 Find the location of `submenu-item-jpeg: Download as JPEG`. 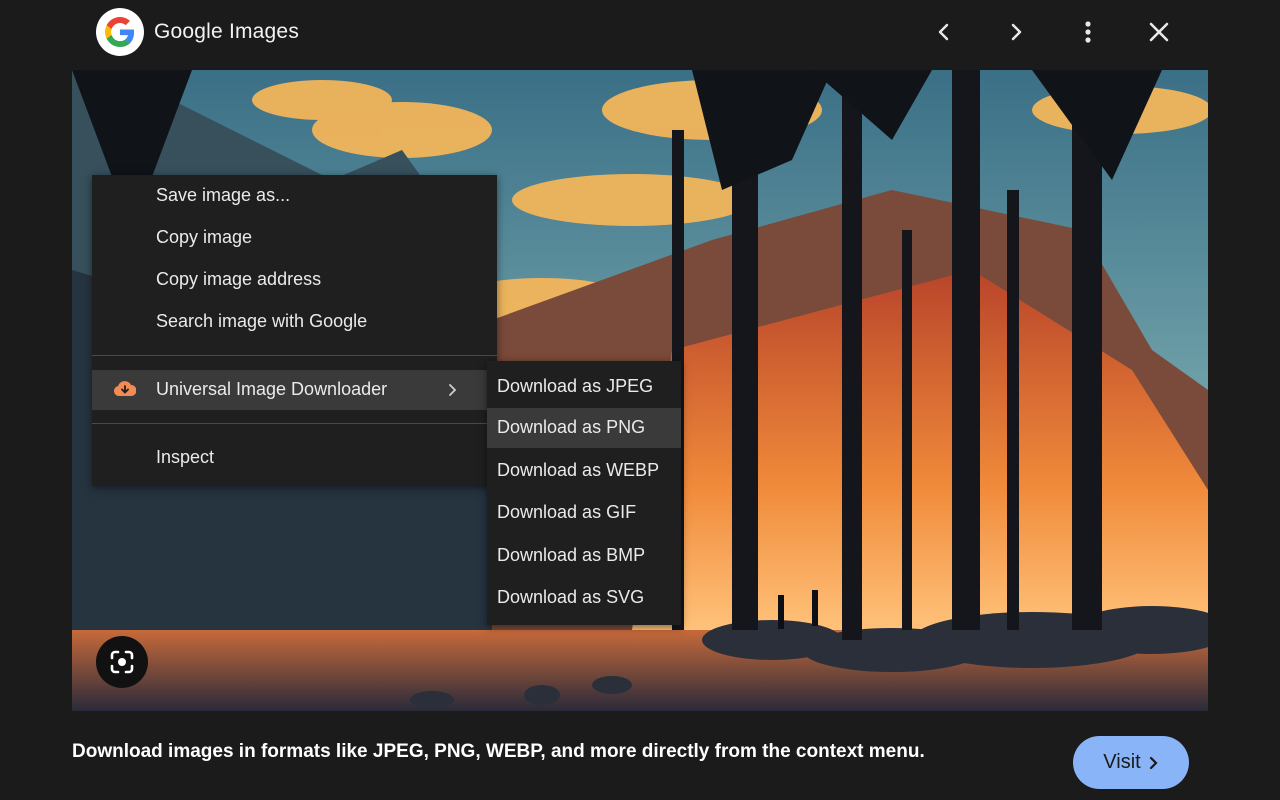

submenu-item-jpeg: Download as JPEG is located at coordinates (584, 387).